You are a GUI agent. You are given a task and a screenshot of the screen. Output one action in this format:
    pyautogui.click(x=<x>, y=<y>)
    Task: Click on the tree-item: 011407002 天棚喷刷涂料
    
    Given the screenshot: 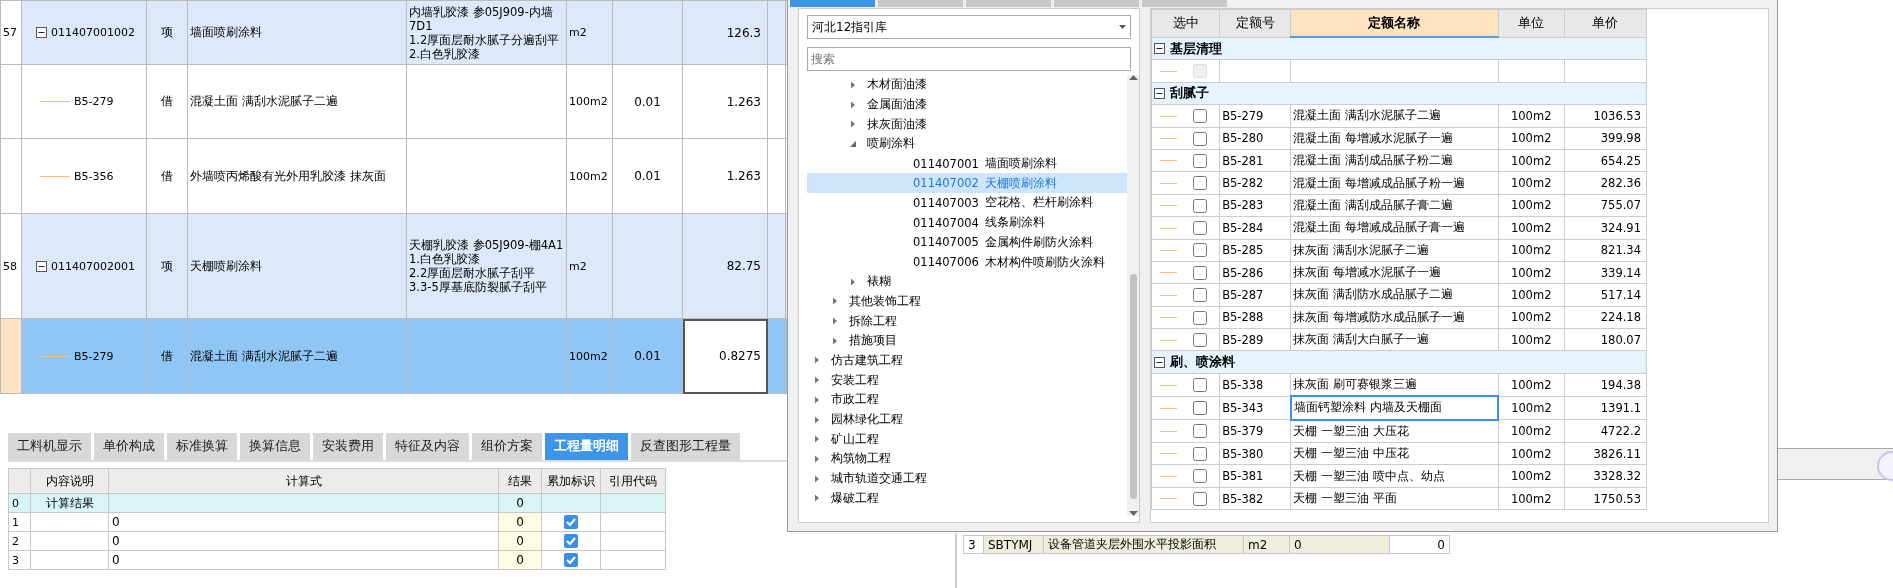 What is the action you would take?
    pyautogui.click(x=967, y=183)
    